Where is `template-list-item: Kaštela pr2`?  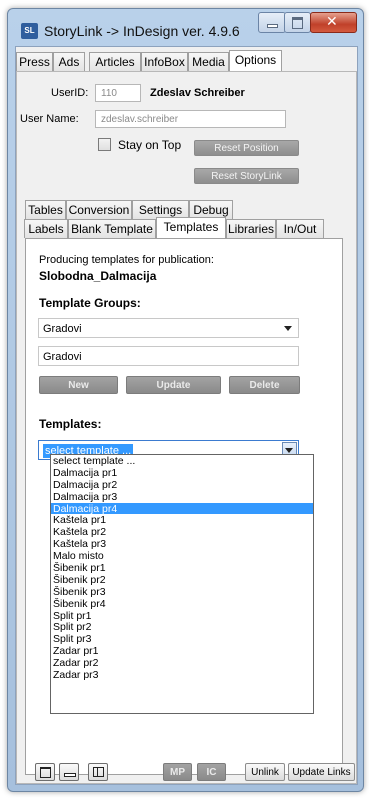 template-list-item: Kaštela pr2 is located at coordinates (182, 532).